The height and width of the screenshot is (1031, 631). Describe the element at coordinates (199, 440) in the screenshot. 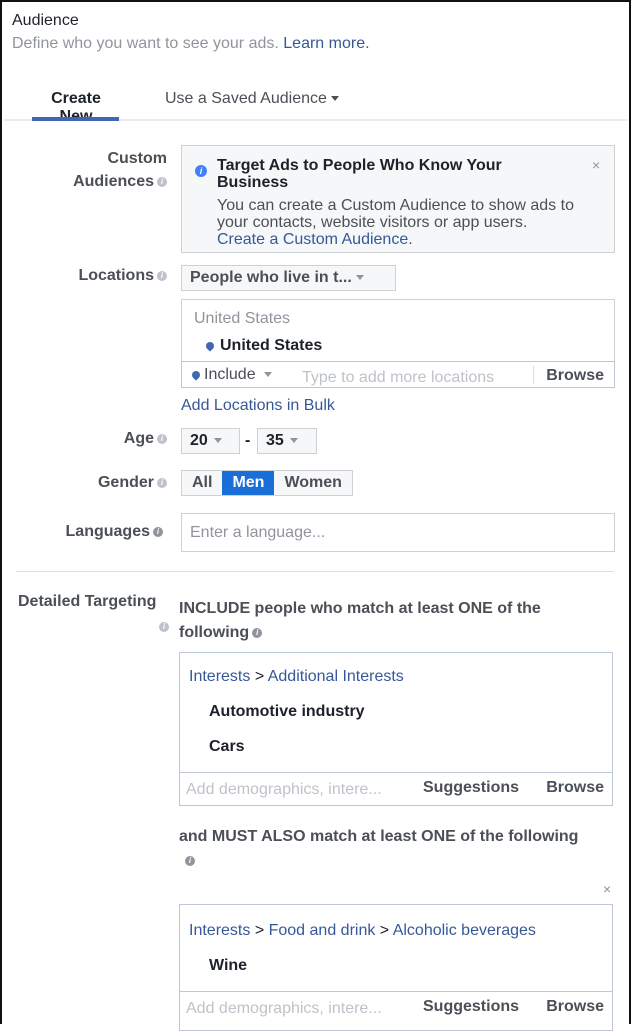

I see `select-value: 20` at that location.